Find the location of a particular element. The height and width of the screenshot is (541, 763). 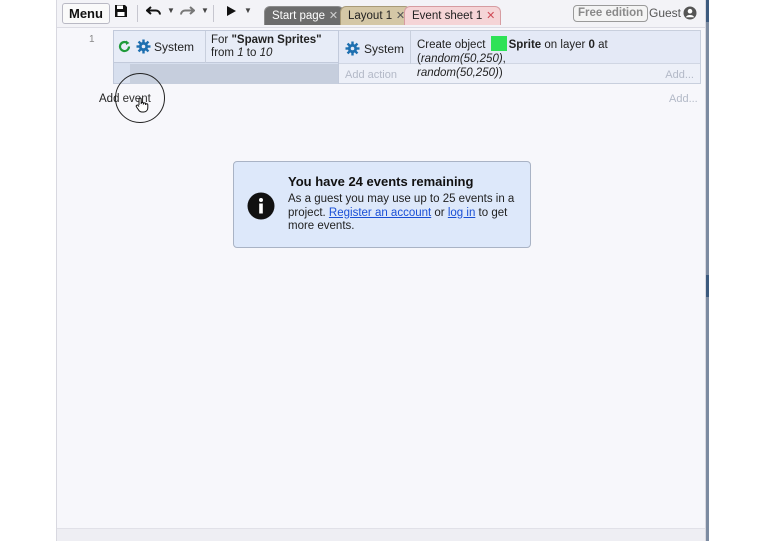

loop-icon is located at coordinates (124, 46).